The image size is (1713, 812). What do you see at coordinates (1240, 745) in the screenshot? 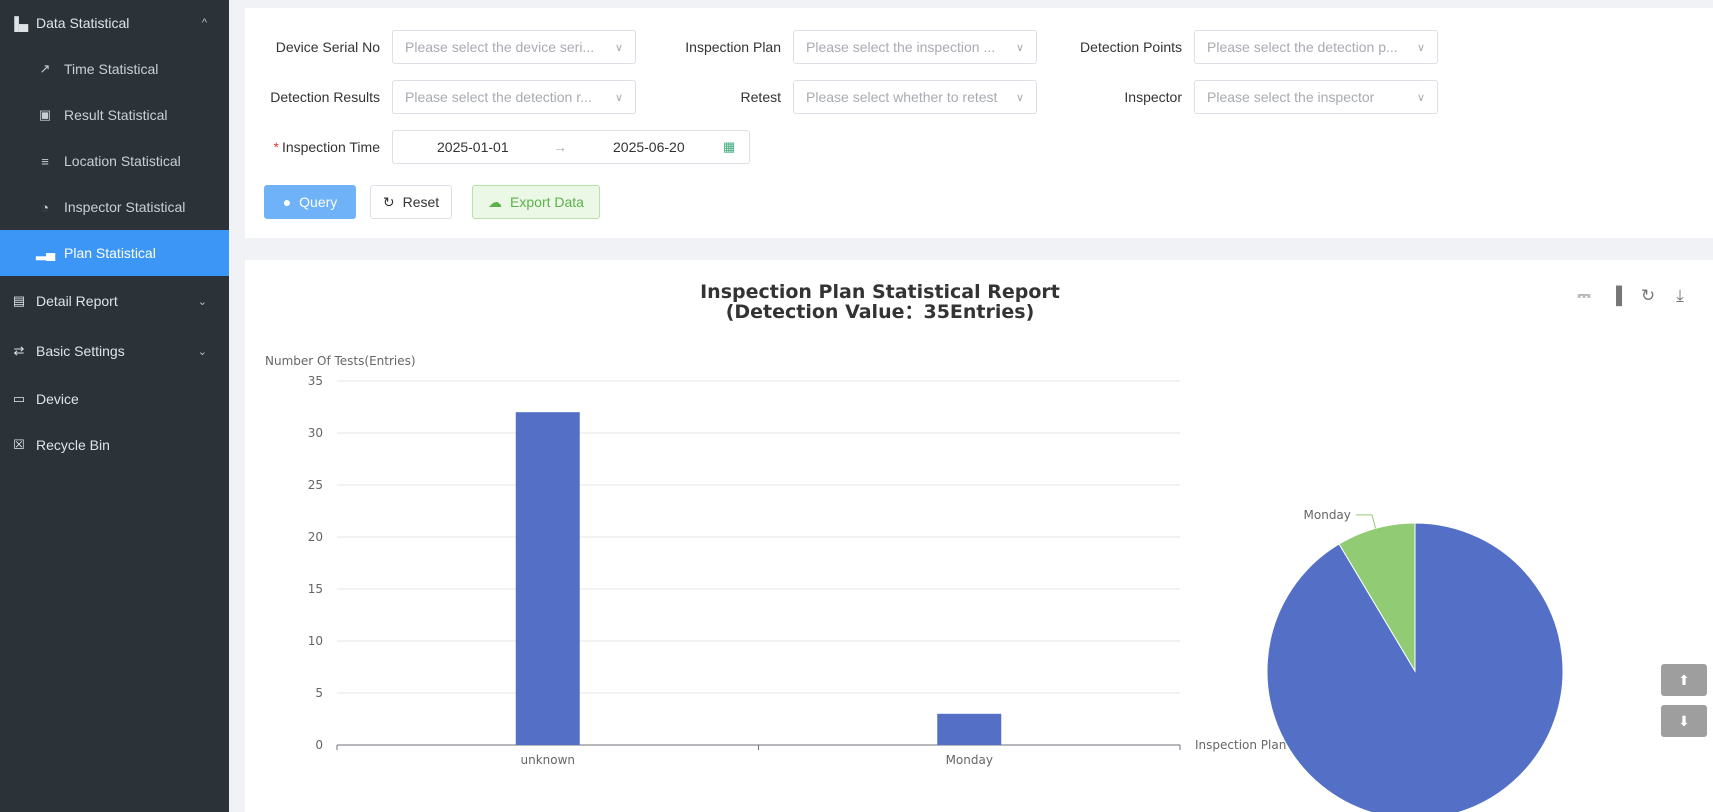
I see `x-axis-title: Inspection Plan` at bounding box center [1240, 745].